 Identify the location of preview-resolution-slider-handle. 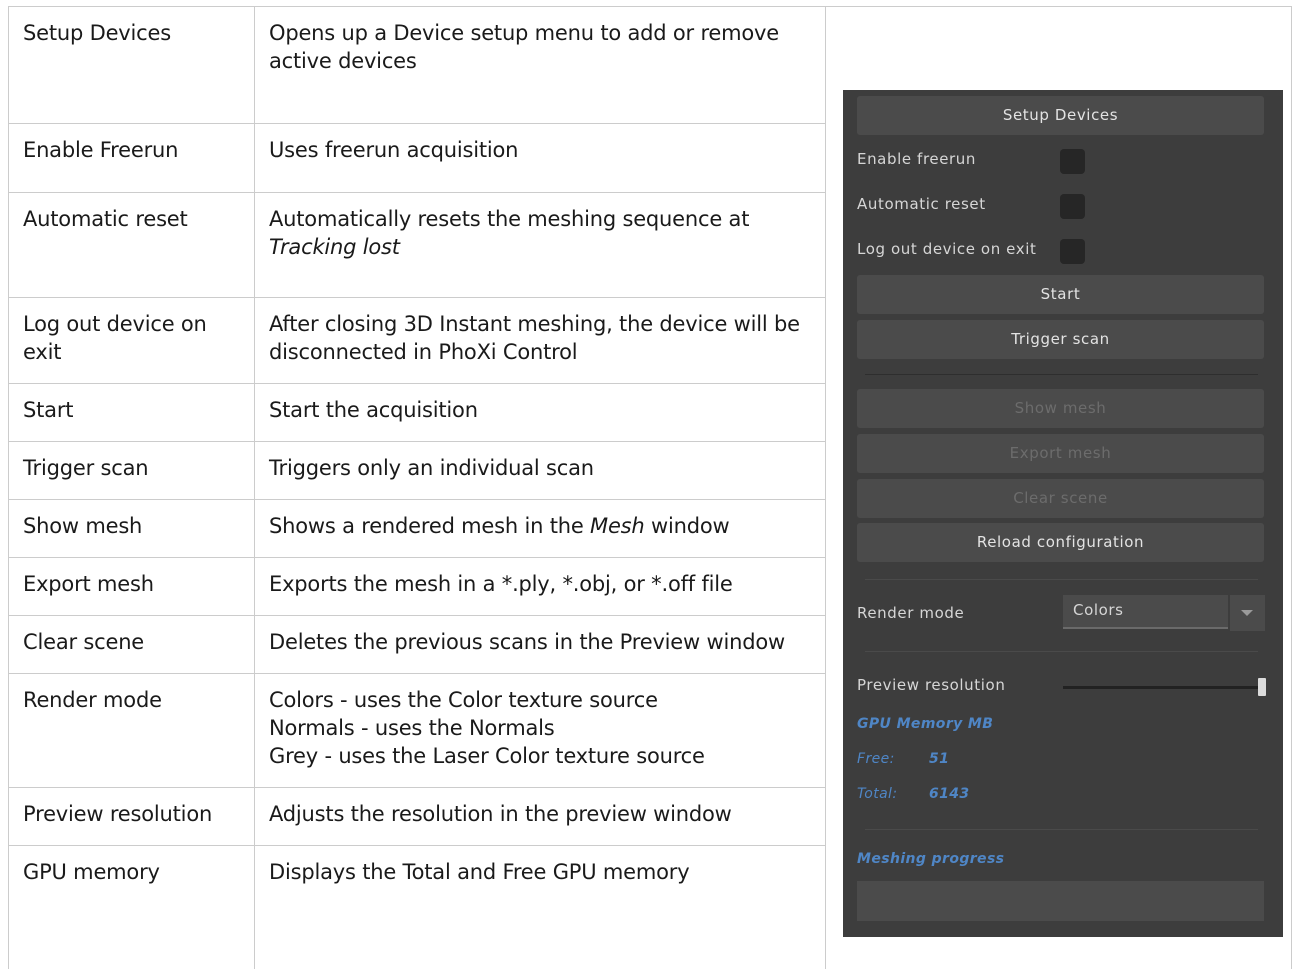
(1262, 687).